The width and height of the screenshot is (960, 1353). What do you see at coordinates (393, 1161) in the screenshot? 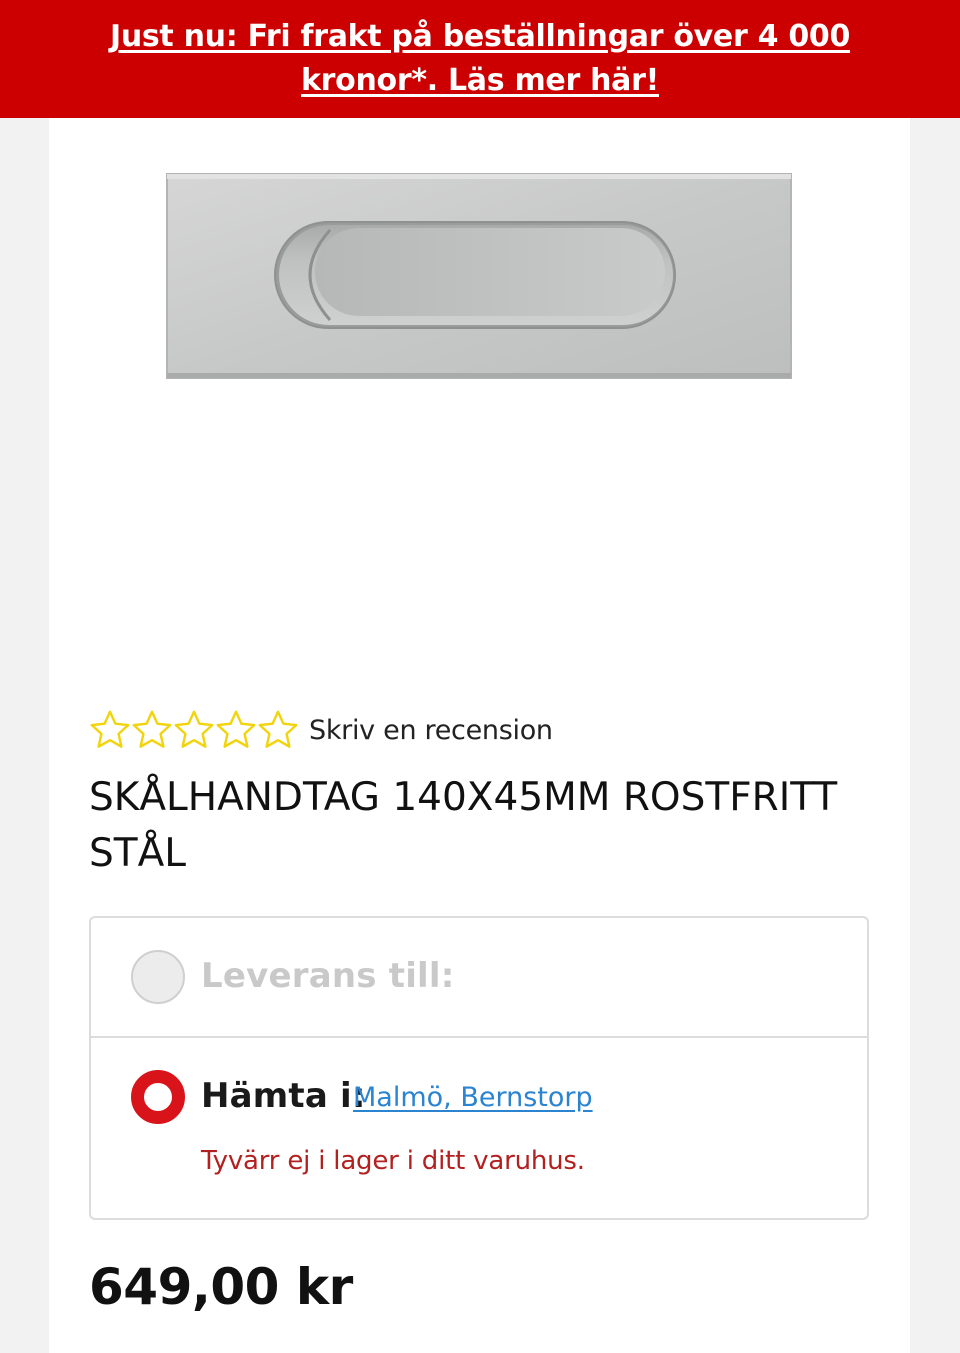
I see `stock-status: Tyvärr ej i lager i ditt varuhus.` at bounding box center [393, 1161].